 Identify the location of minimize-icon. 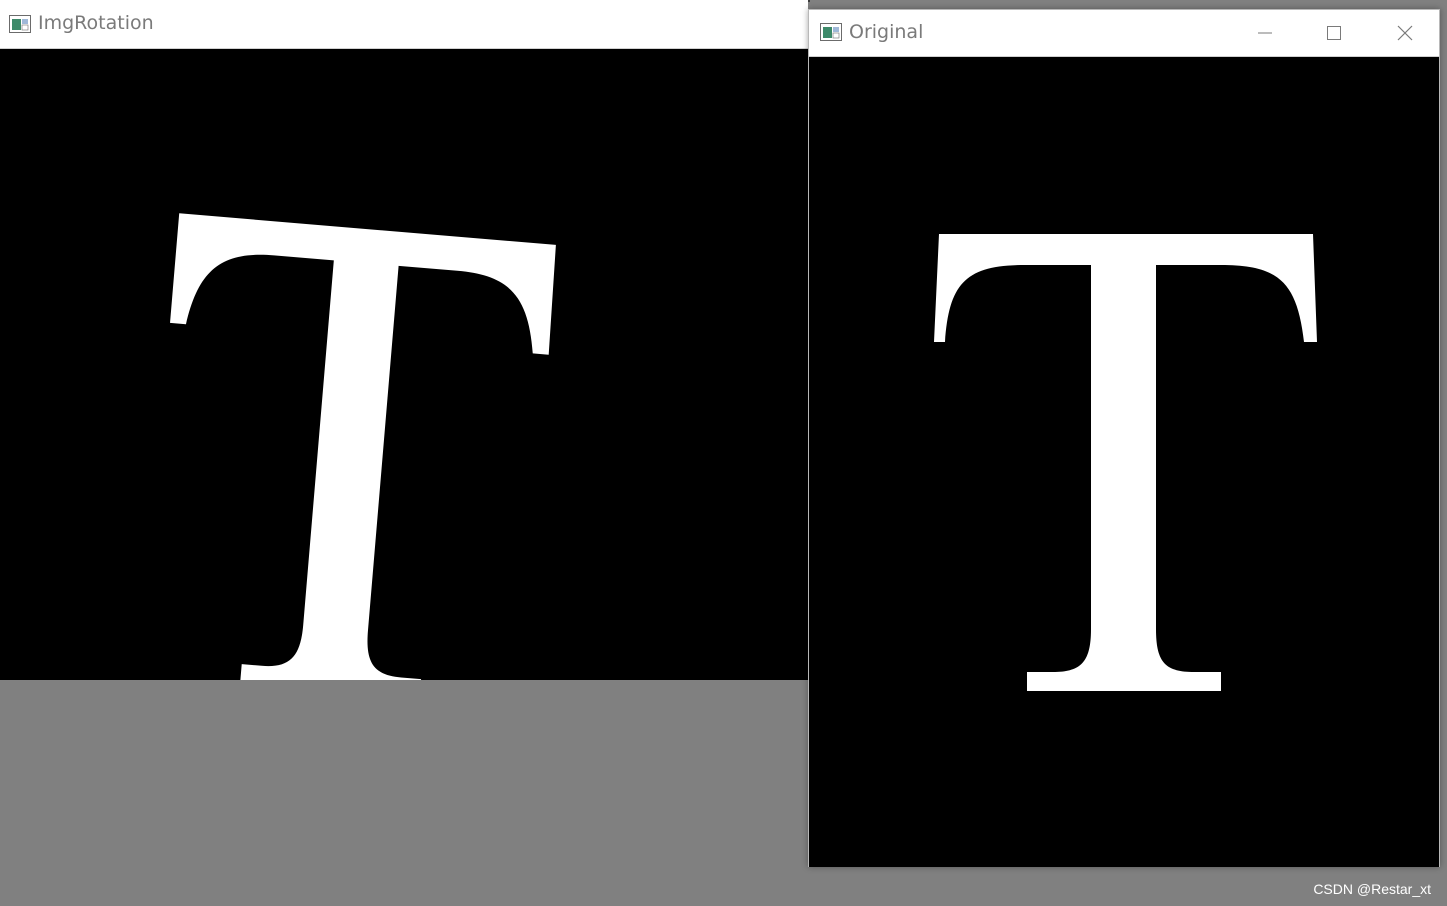
(1265, 33).